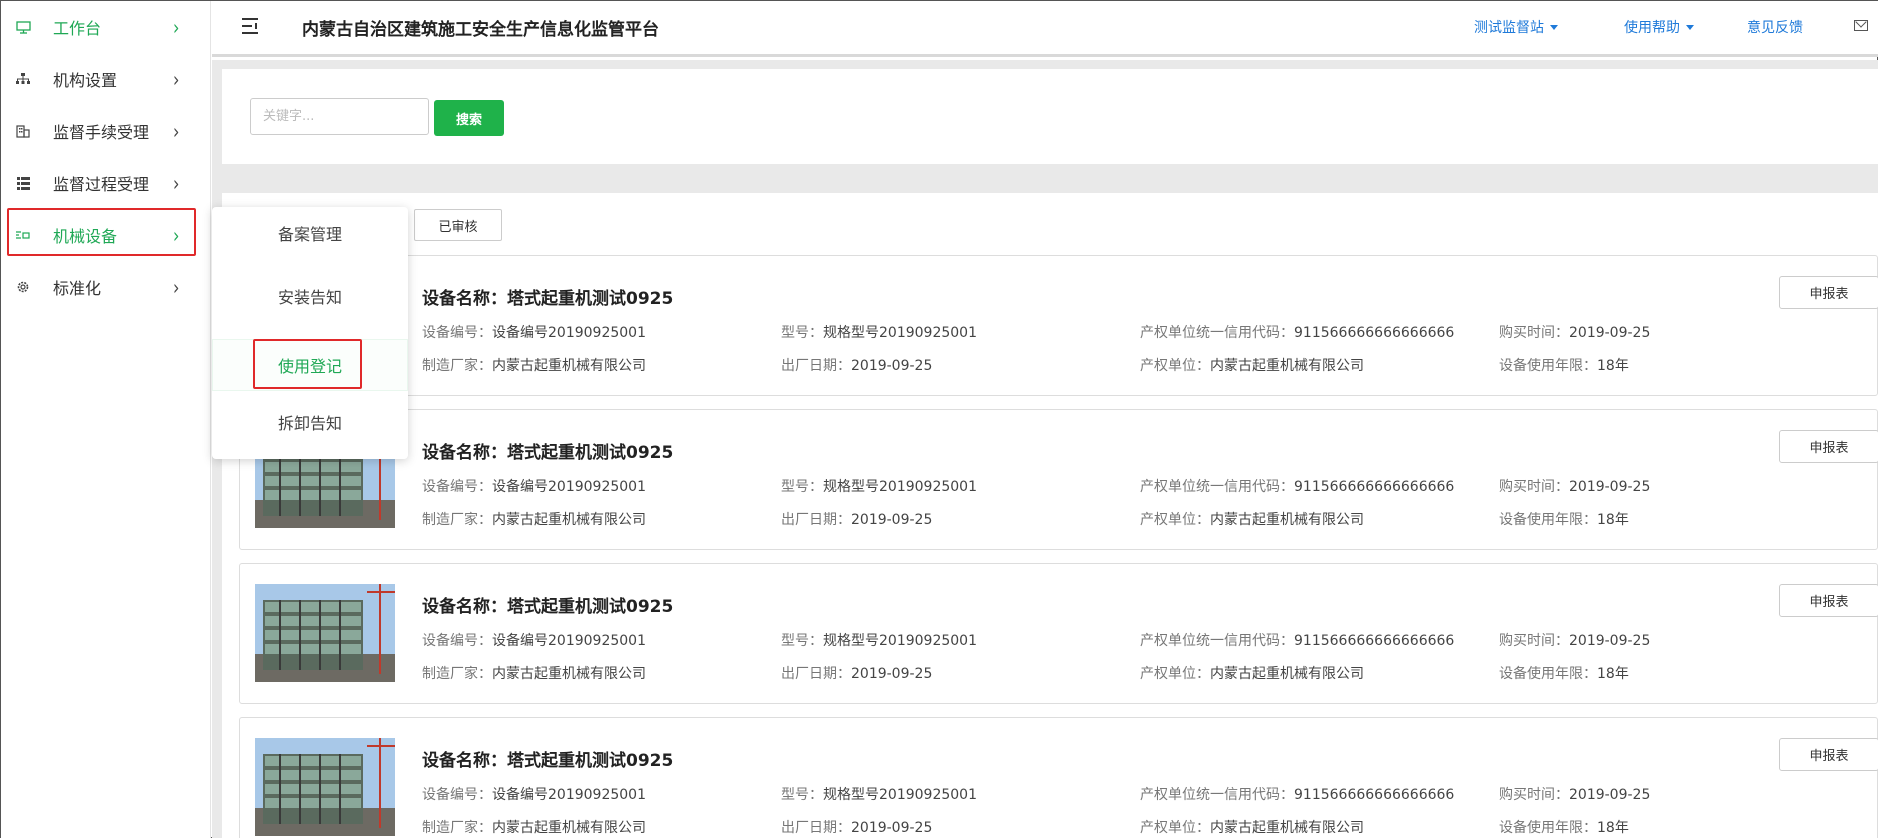 The width and height of the screenshot is (1878, 838). Describe the element at coordinates (310, 233) in the screenshot. I see `submenu-item-filing: 备案管理` at that location.